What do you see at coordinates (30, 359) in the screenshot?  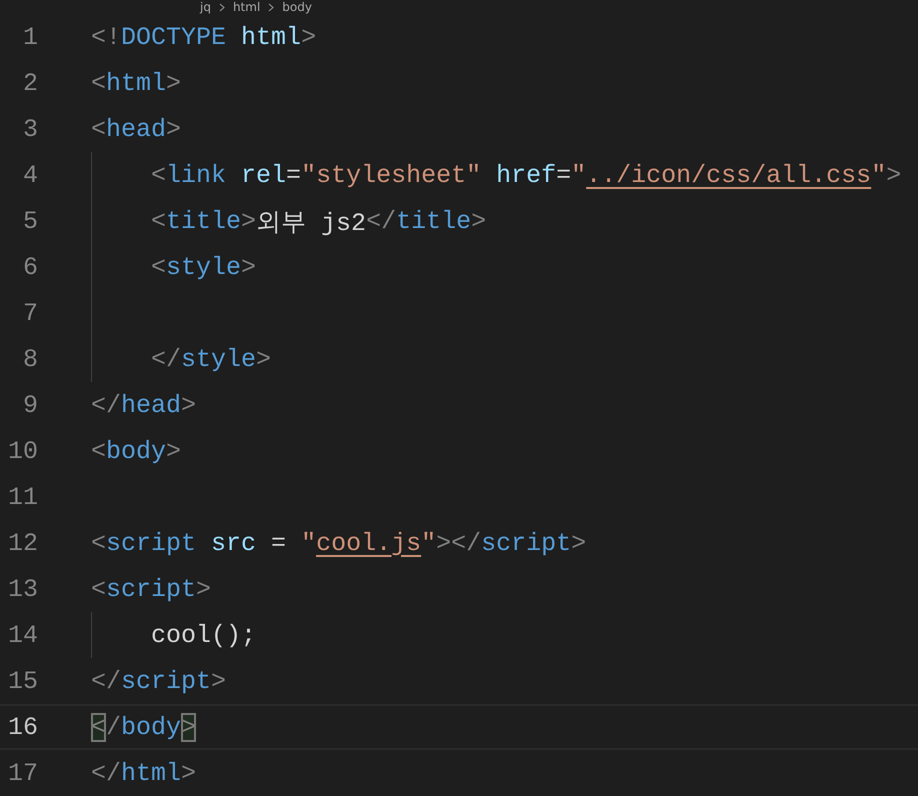 I see `line-number: 8` at bounding box center [30, 359].